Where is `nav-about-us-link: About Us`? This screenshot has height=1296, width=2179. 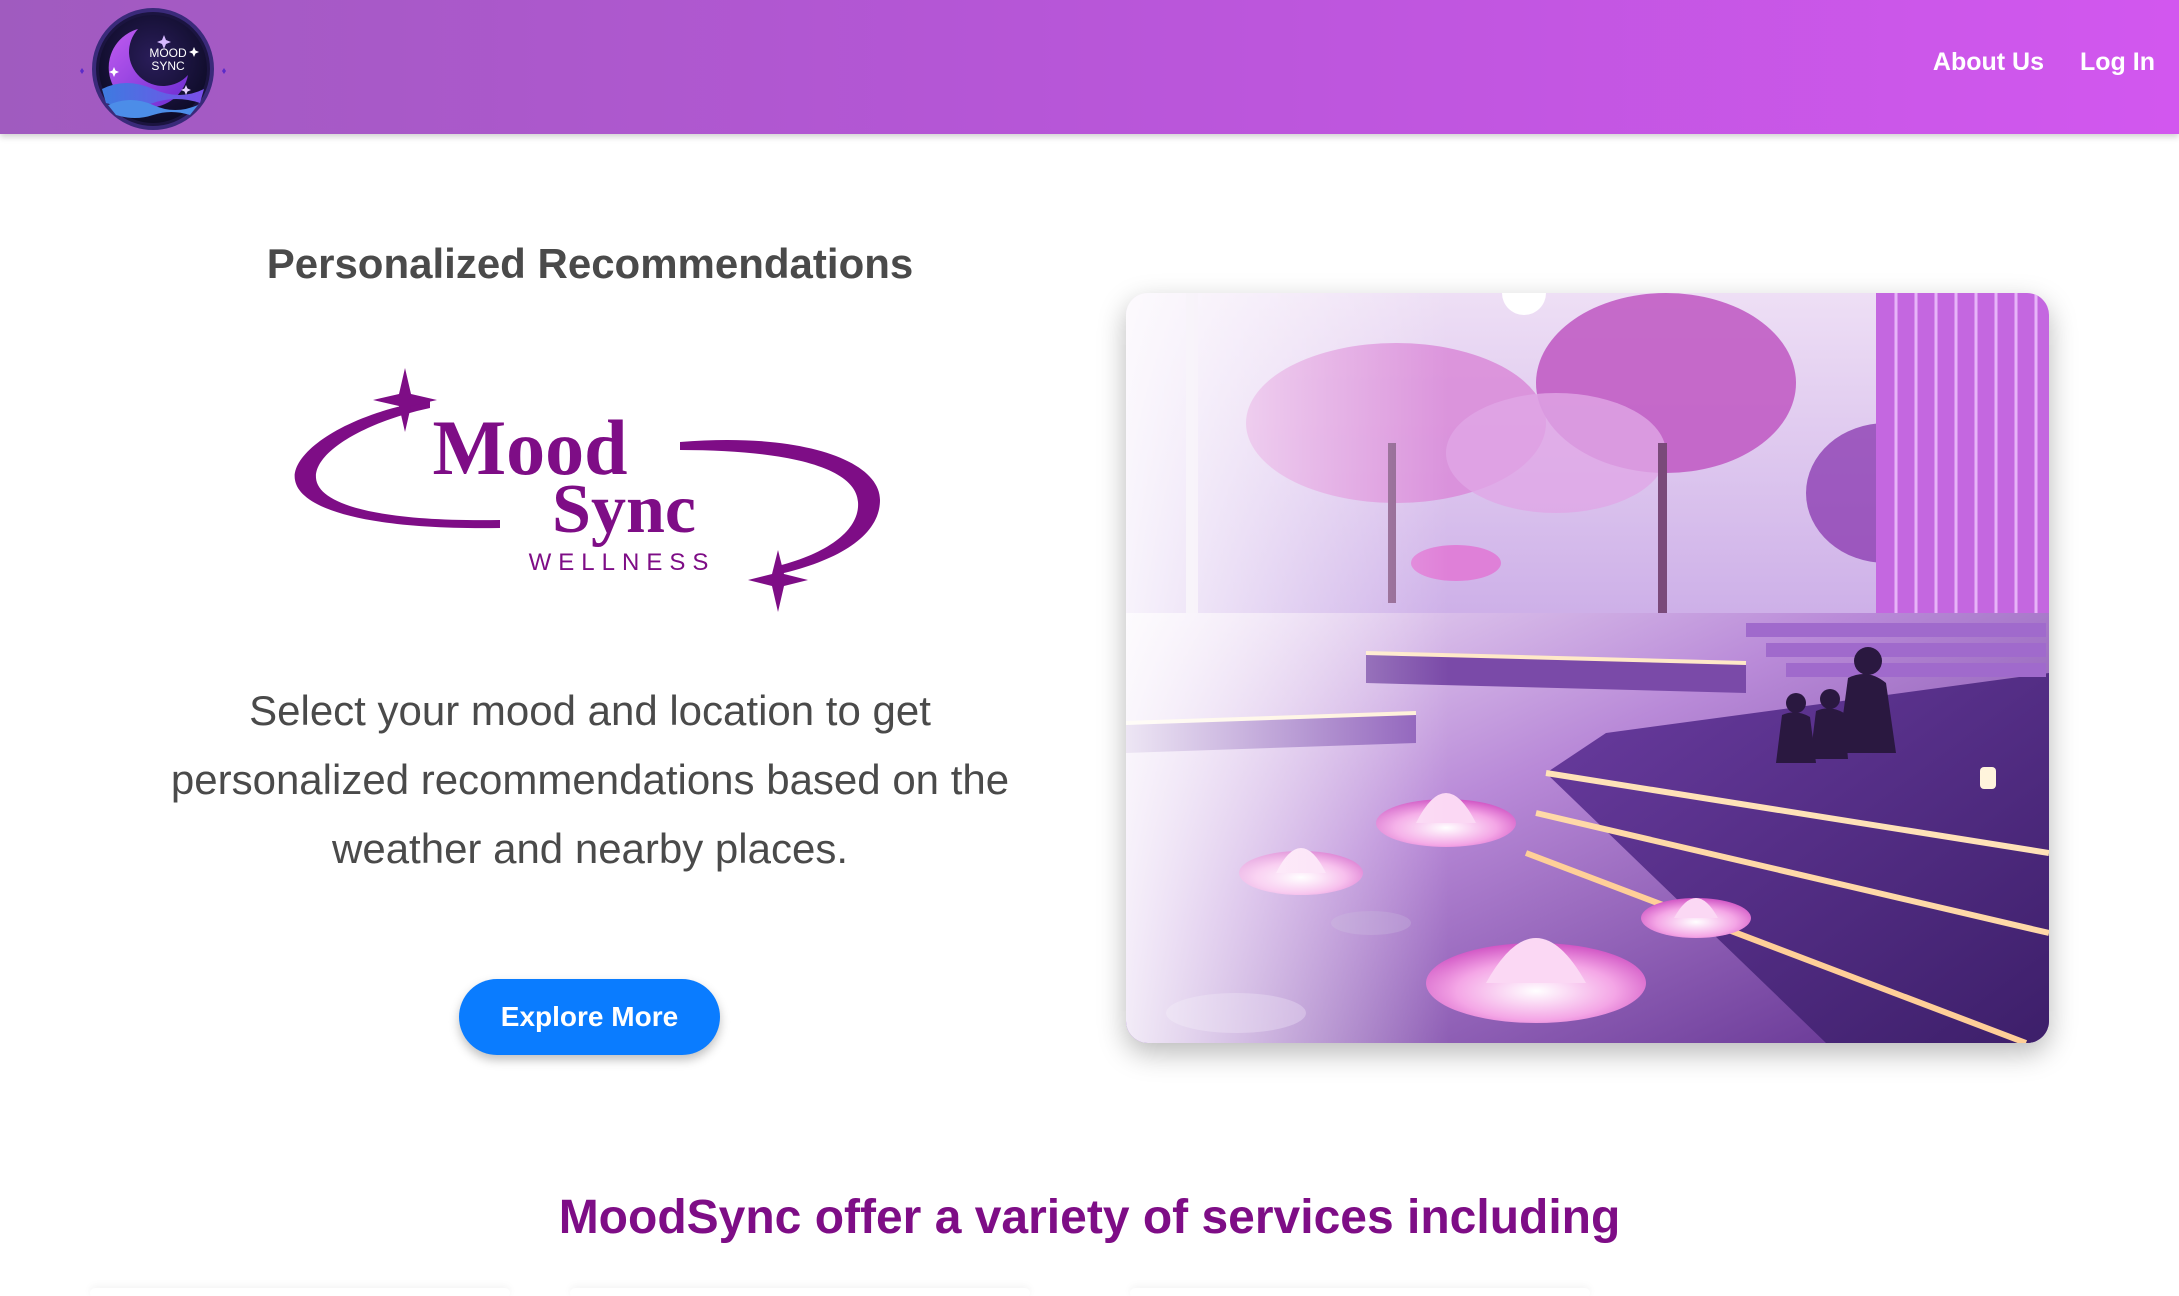 nav-about-us-link: About Us is located at coordinates (1988, 62).